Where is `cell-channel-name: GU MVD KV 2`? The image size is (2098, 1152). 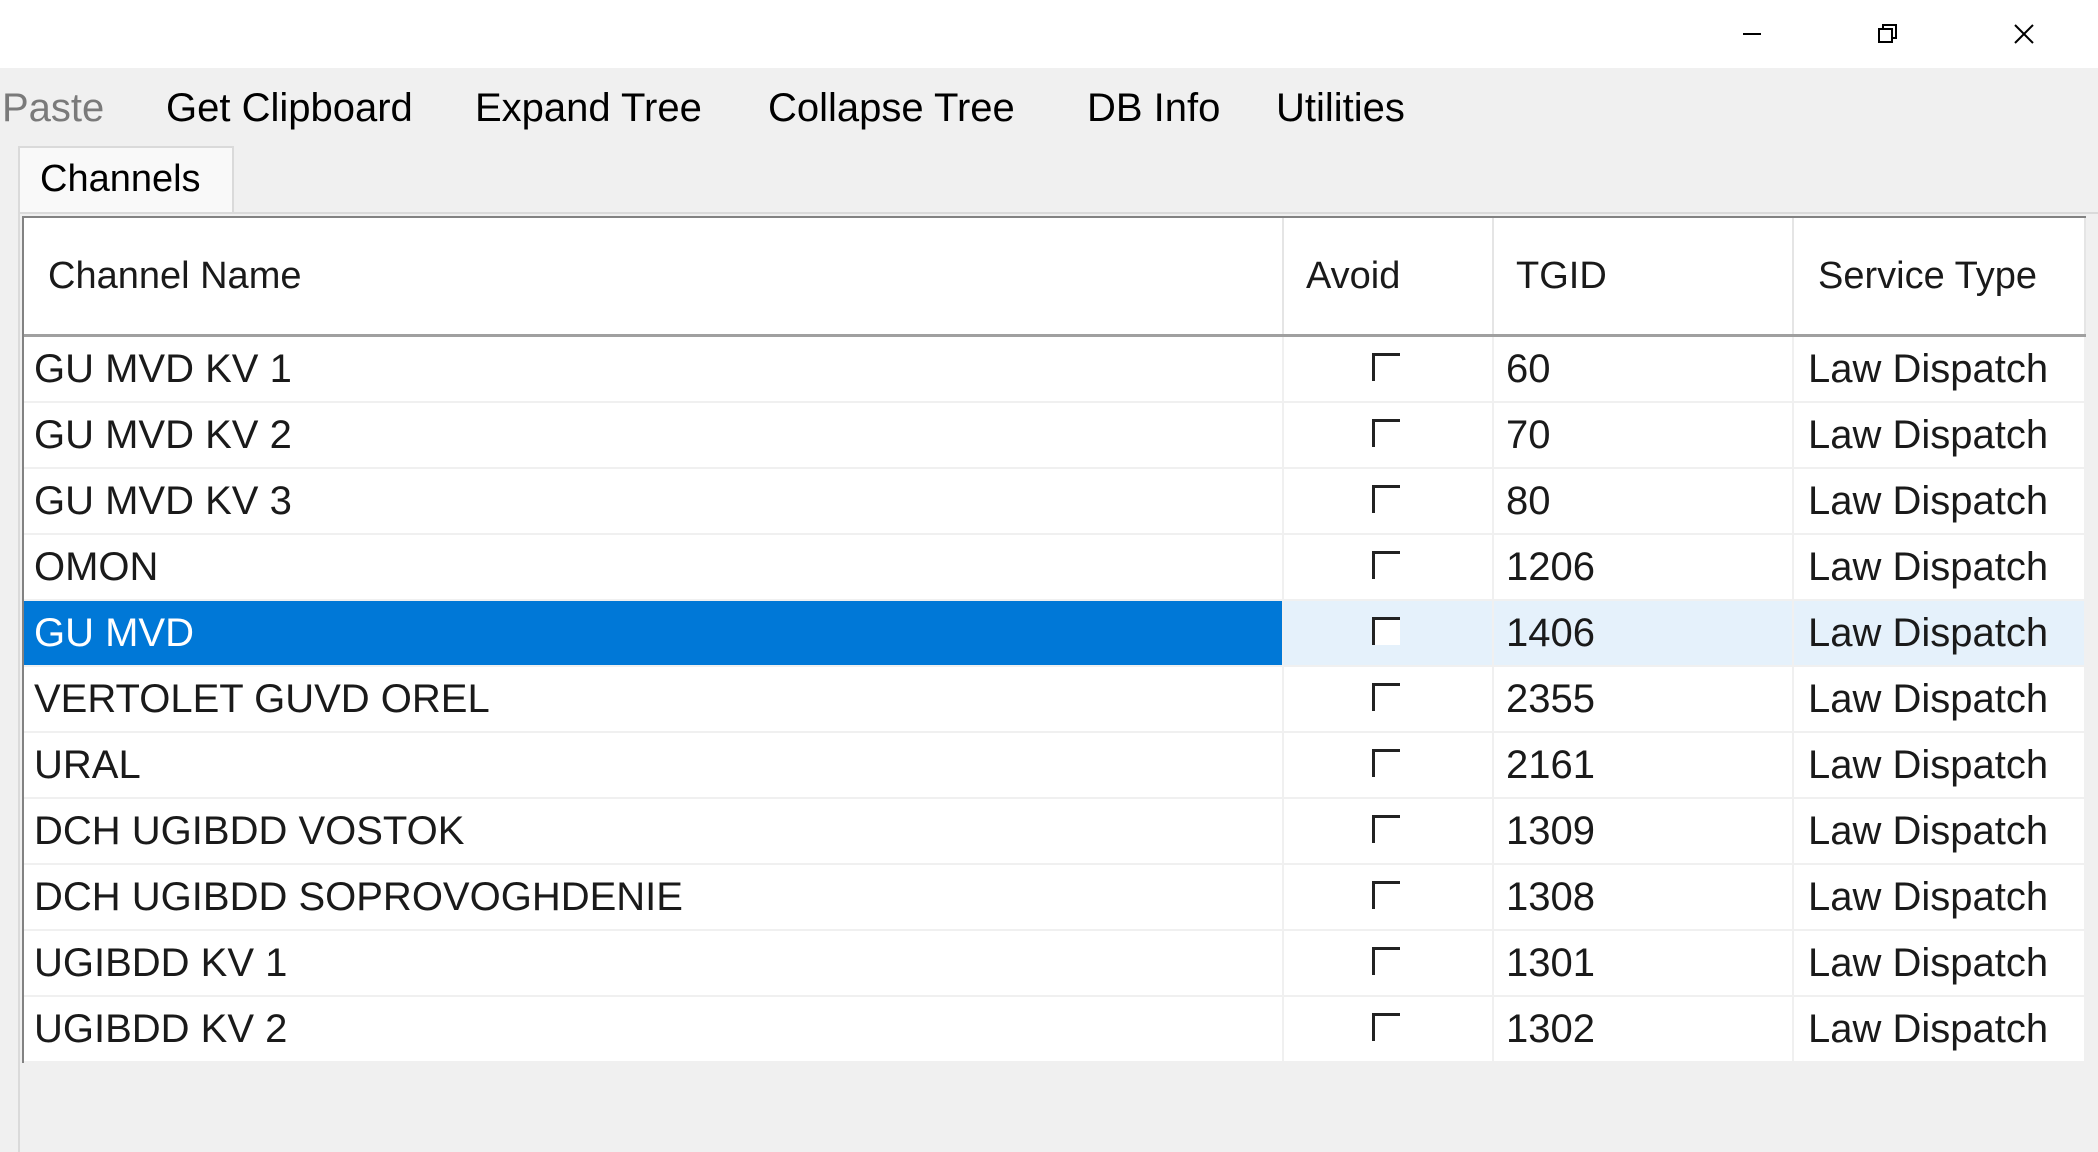 cell-channel-name: GU MVD KV 2 is located at coordinates (654, 435).